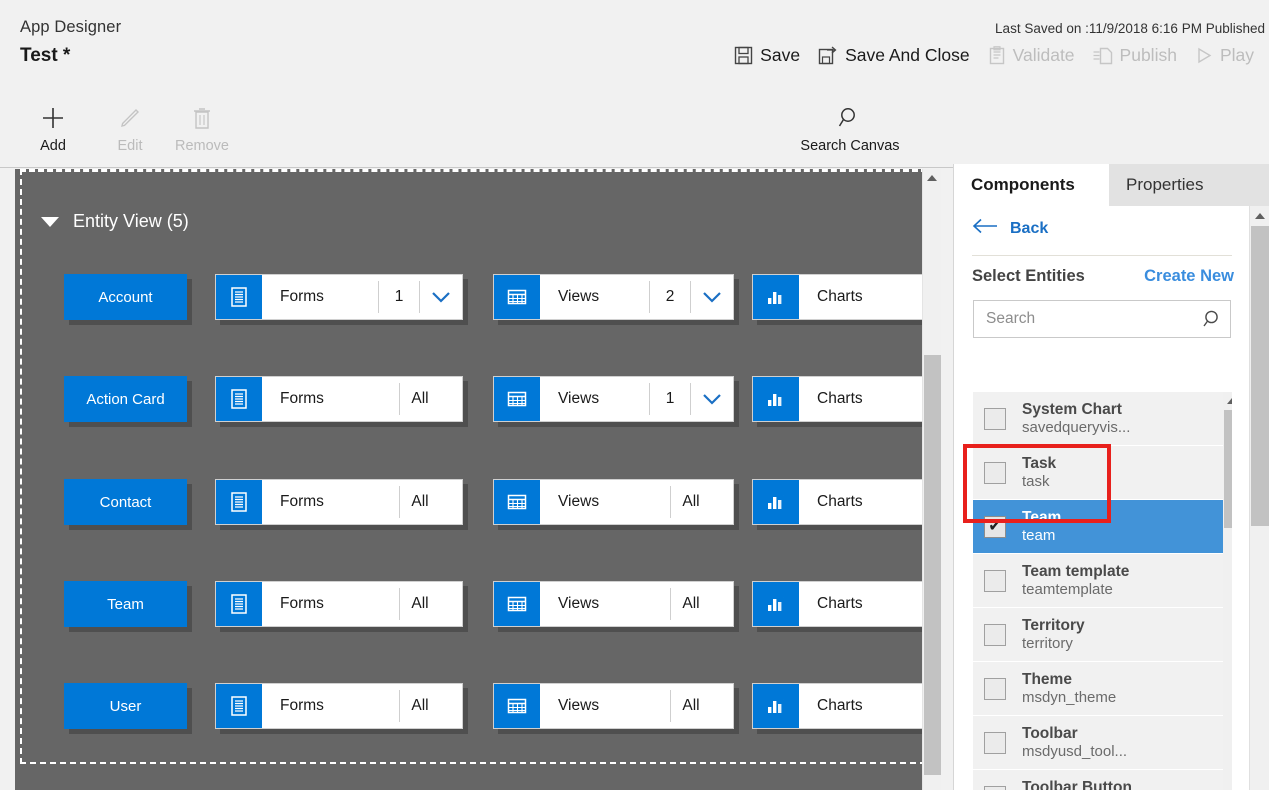 Image resolution: width=1269 pixels, height=790 pixels. Describe the element at coordinates (1189, 276) in the screenshot. I see `create-new-link: Create New` at that location.